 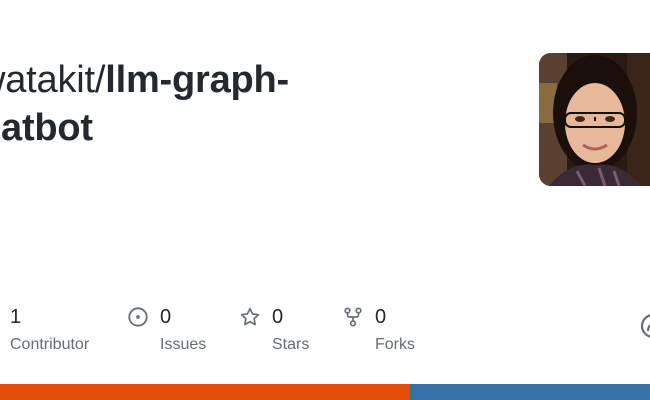 What do you see at coordinates (291, 344) in the screenshot?
I see `stars-label: Stars` at bounding box center [291, 344].